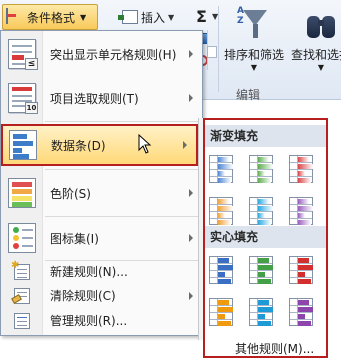 The height and width of the screenshot is (360, 341). I want to click on solid-fill-header: 实心填充, so click(265, 237).